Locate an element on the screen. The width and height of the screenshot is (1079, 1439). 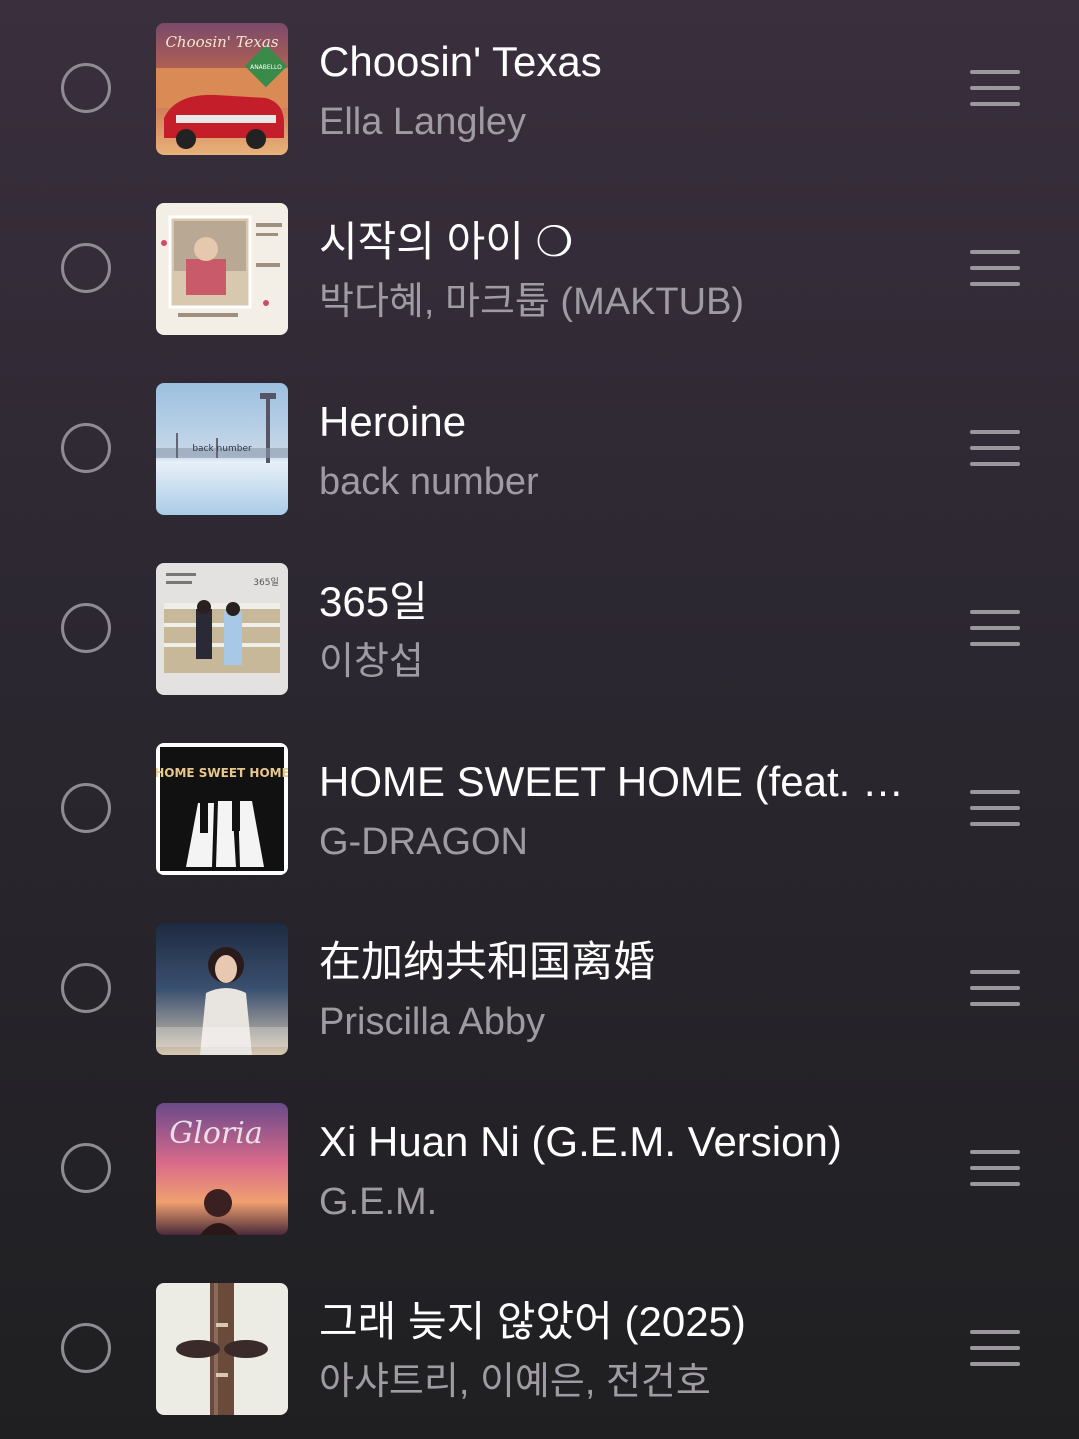
track-row: 그래 늦지 않았어 (2025) 아샤트리, 이예은, 전건호 is located at coordinates (539, 1349).